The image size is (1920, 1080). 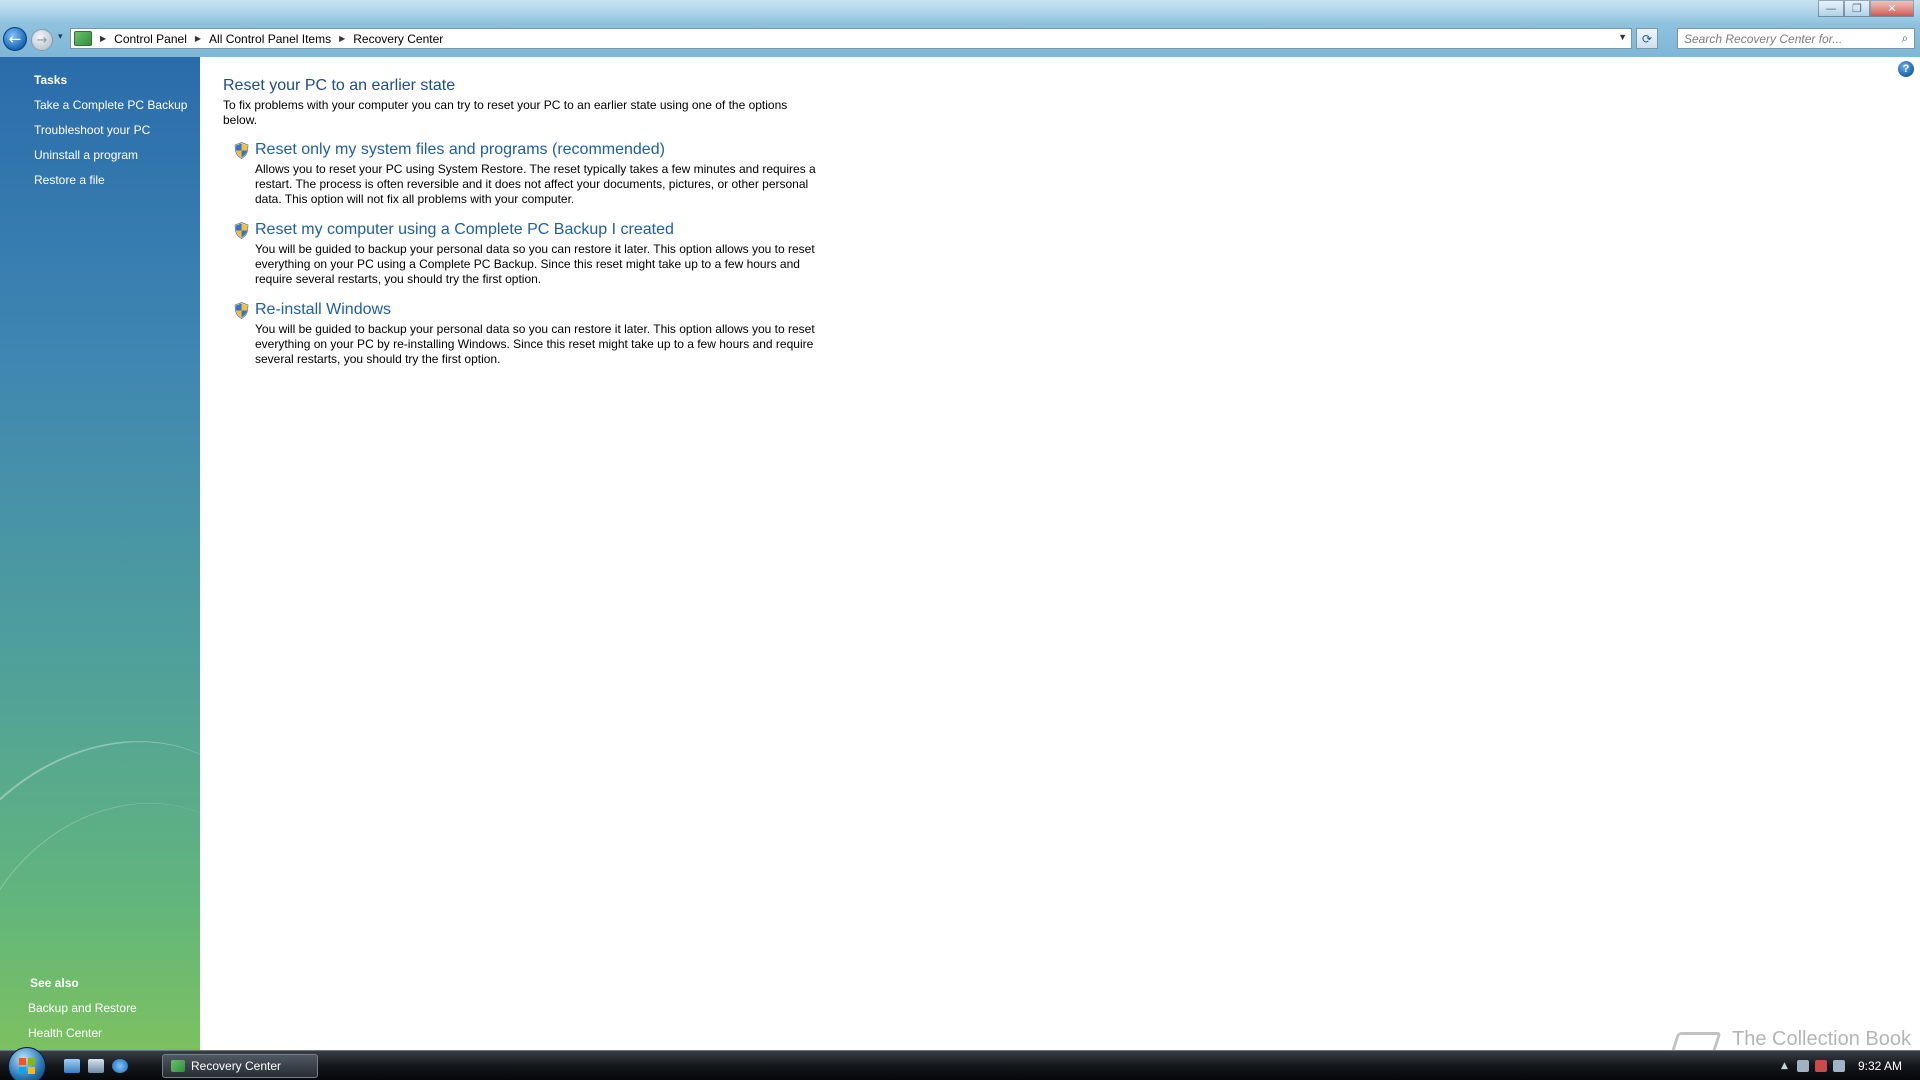 What do you see at coordinates (120, 1066) in the screenshot?
I see `internet-explorer-icon` at bounding box center [120, 1066].